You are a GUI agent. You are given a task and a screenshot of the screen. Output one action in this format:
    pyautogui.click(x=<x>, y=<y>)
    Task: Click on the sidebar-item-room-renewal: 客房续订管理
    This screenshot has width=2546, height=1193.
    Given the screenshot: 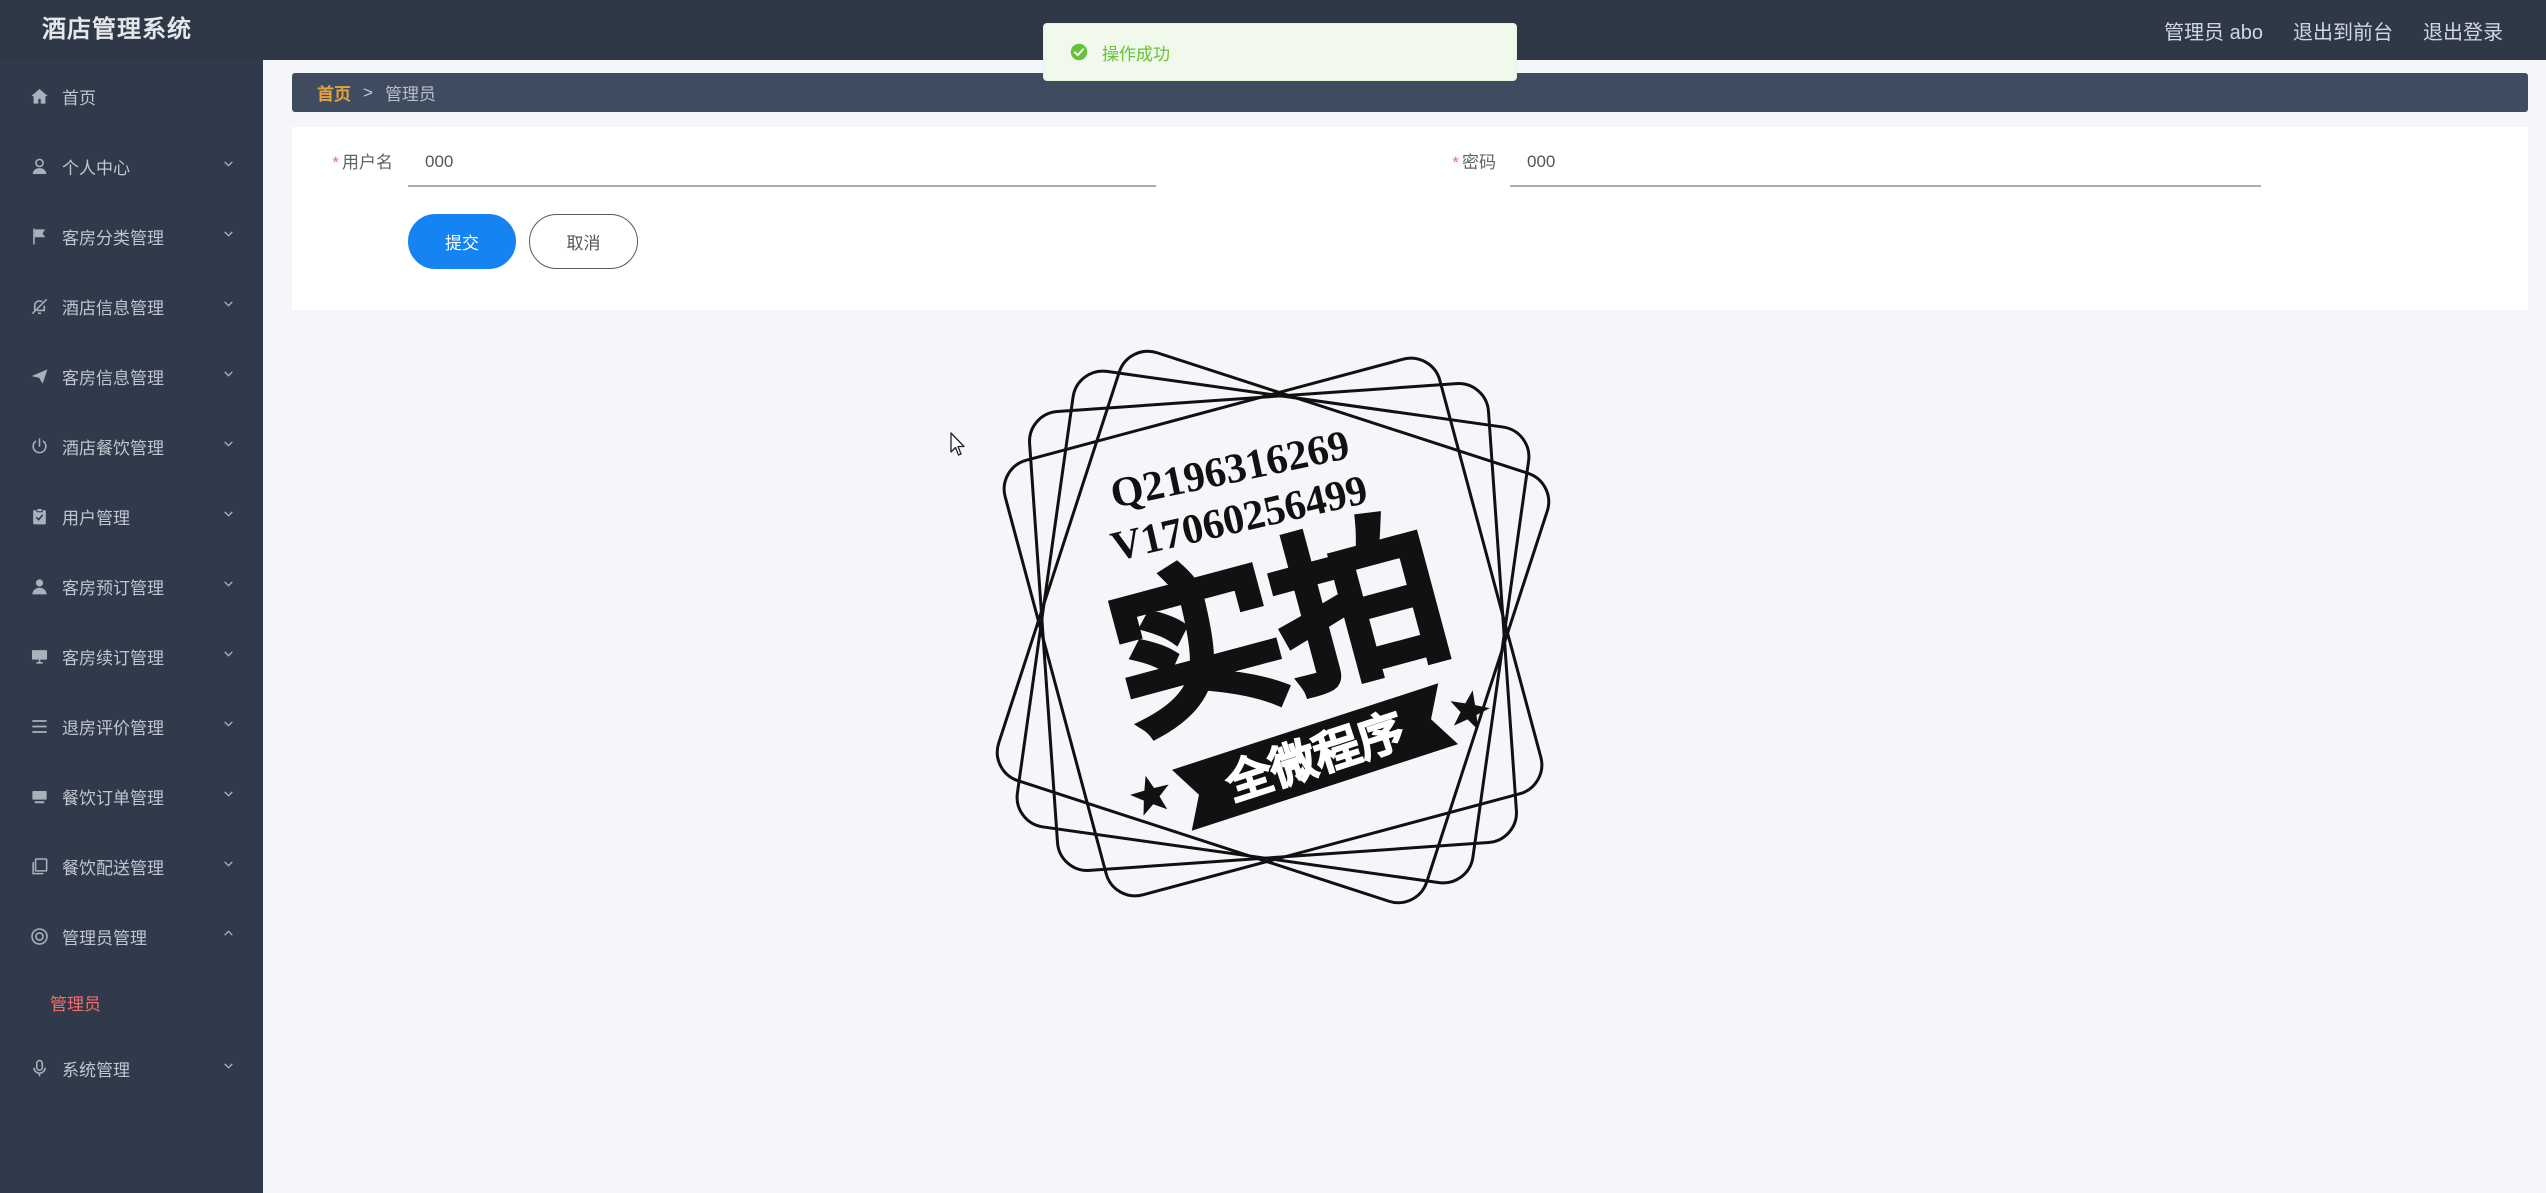 What is the action you would take?
    pyautogui.click(x=131, y=656)
    